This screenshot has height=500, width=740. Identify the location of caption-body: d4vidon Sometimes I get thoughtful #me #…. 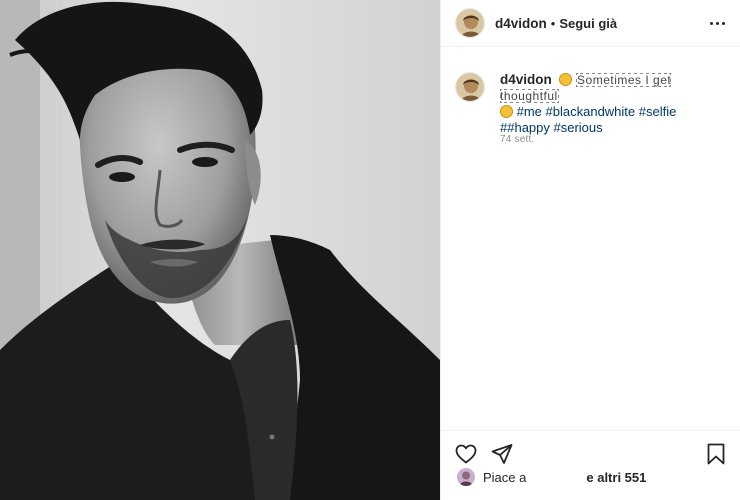
(615, 104).